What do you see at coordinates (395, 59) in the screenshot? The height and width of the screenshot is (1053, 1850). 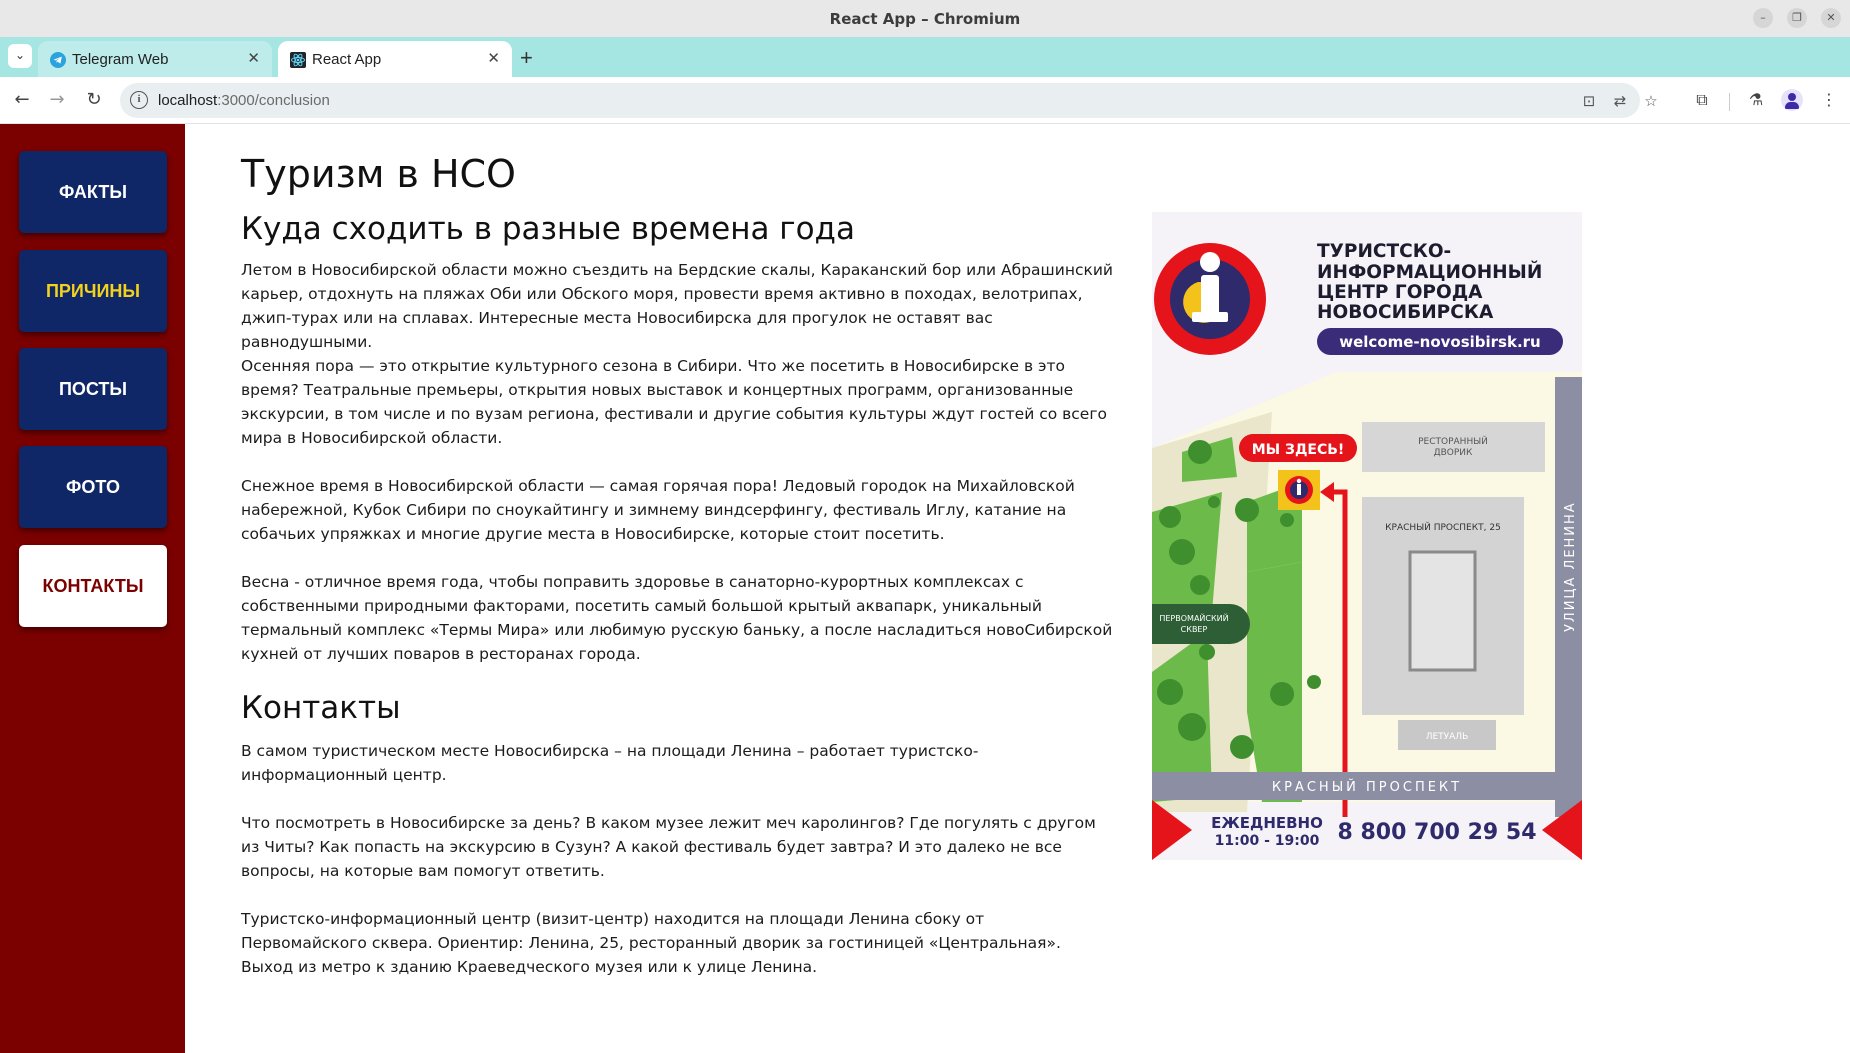 I see `tab-react-app: React App ✕` at bounding box center [395, 59].